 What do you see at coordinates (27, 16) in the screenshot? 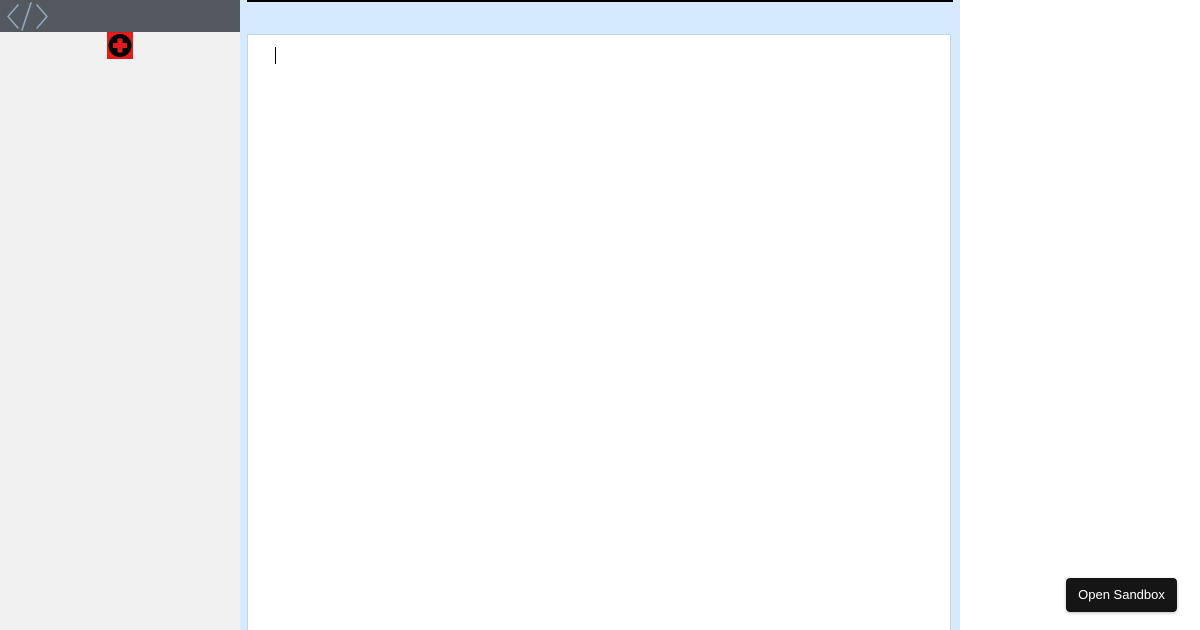
I see `code-icon` at bounding box center [27, 16].